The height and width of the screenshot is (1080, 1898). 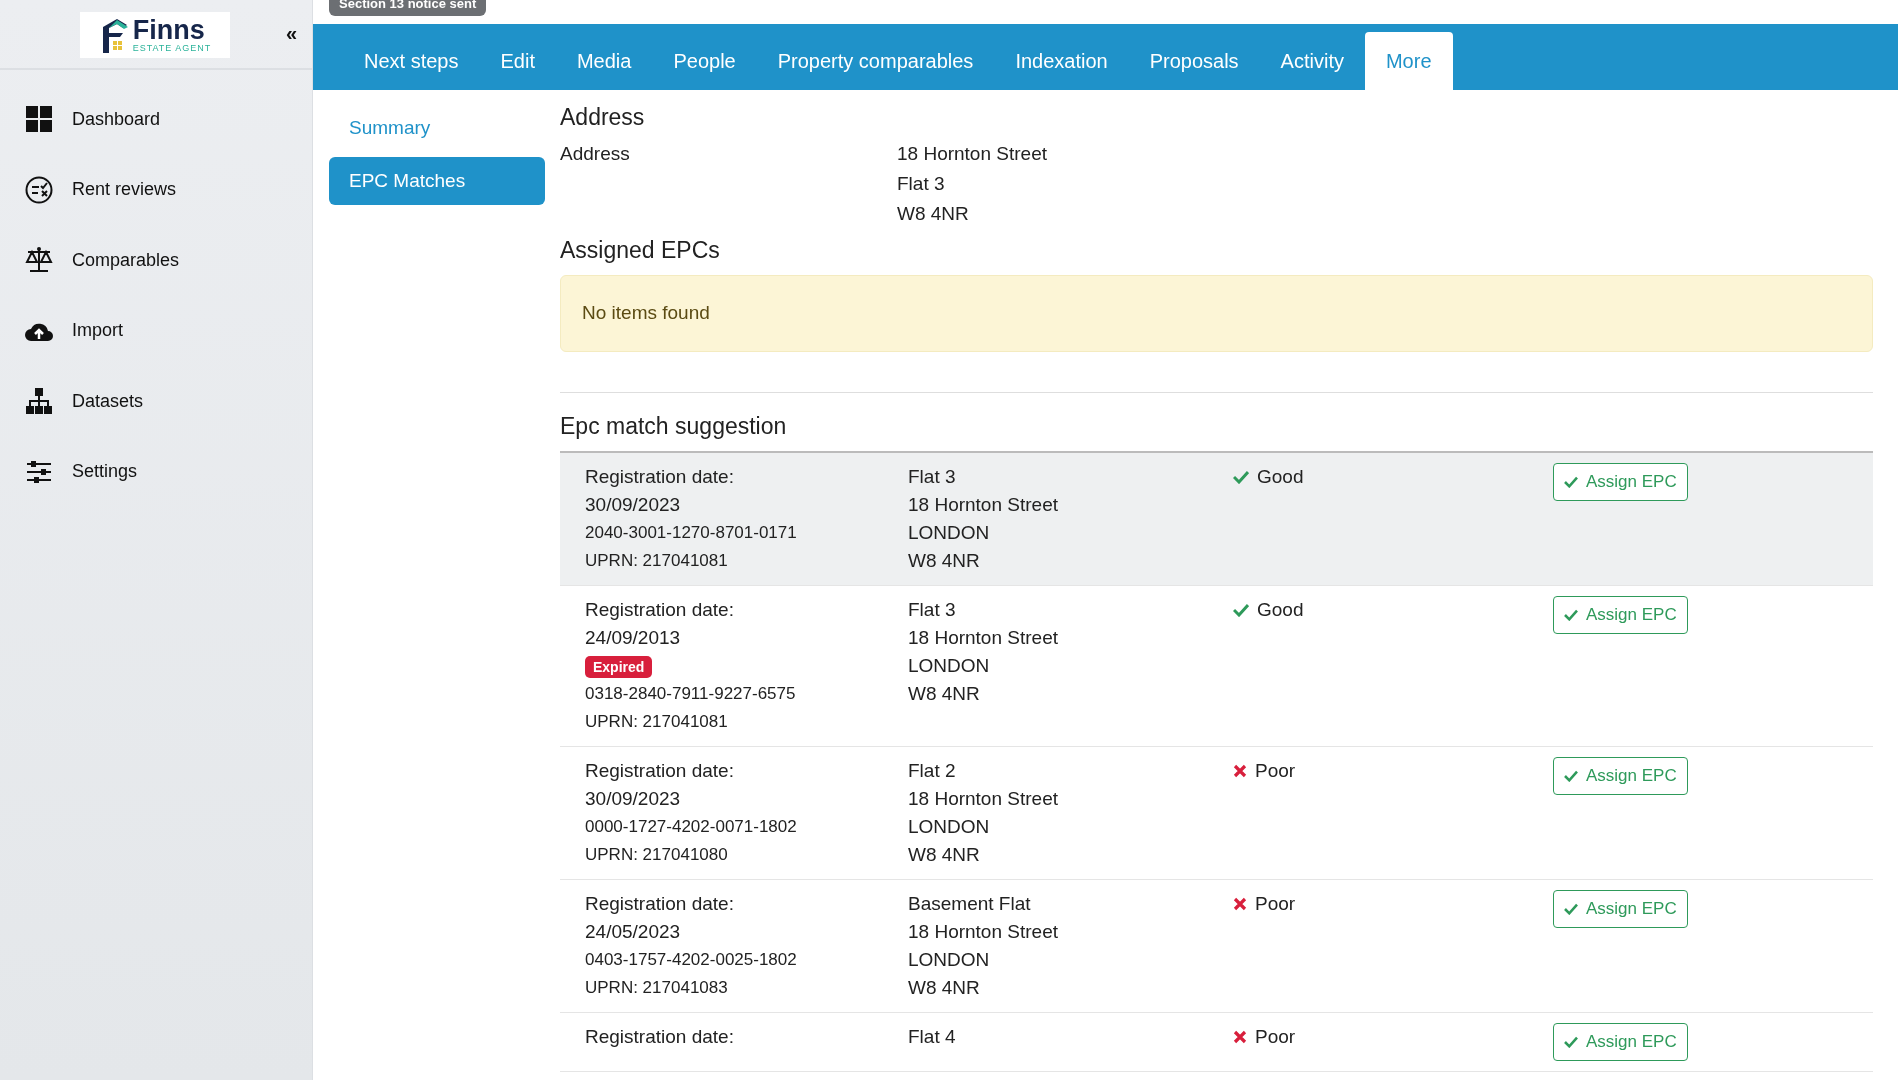 What do you see at coordinates (603, 117) in the screenshot?
I see `section-heading: Address` at bounding box center [603, 117].